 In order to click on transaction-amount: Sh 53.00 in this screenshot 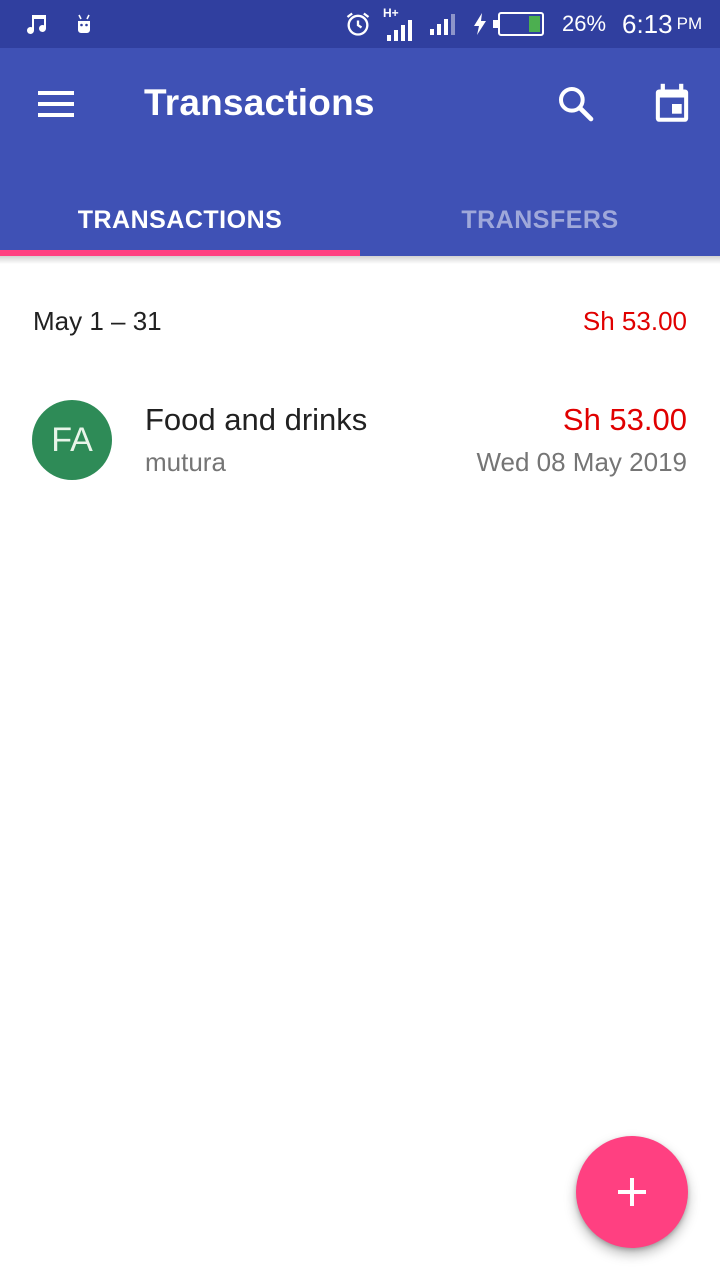, I will do `click(624, 419)`.